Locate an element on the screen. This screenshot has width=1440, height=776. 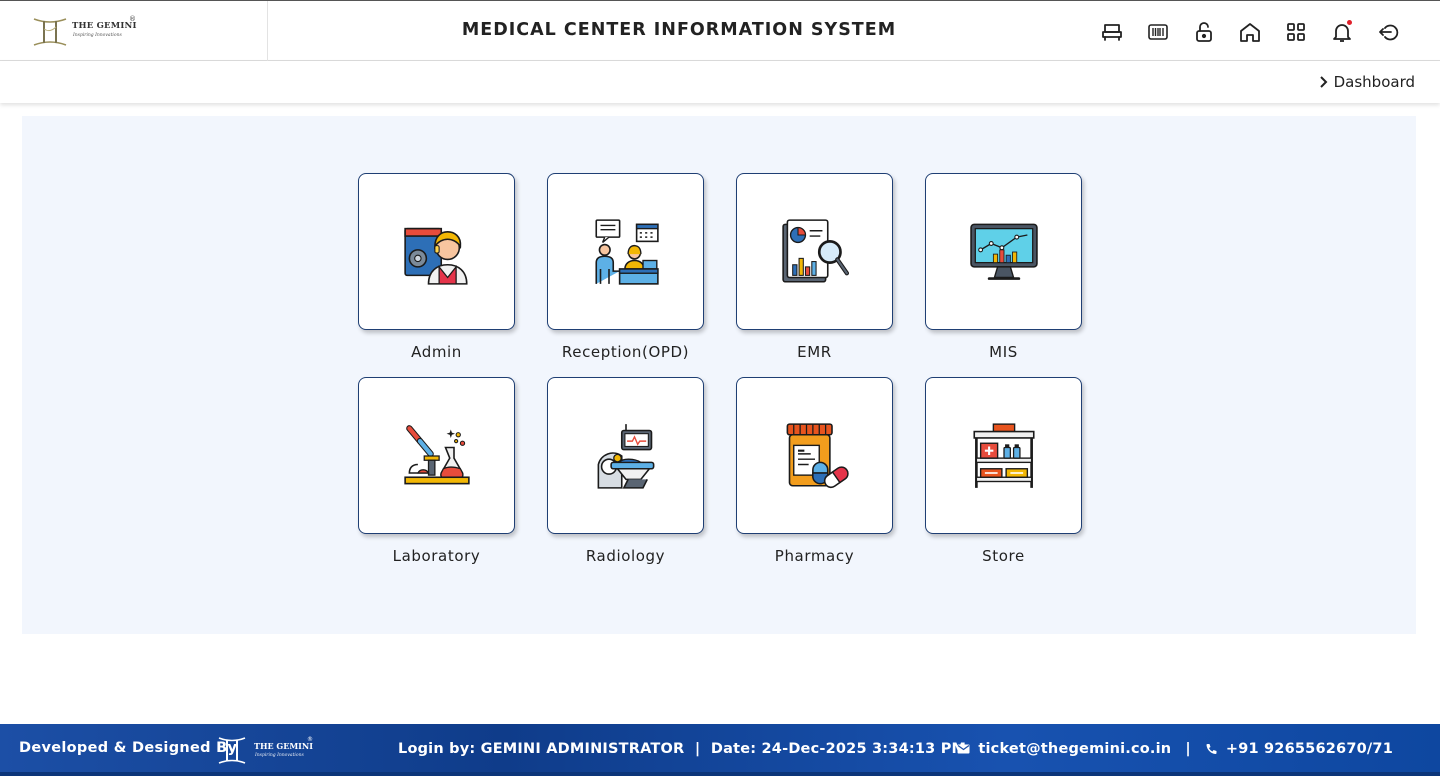
footer-logo-text: THE GEMINI is located at coordinates (283, 746).